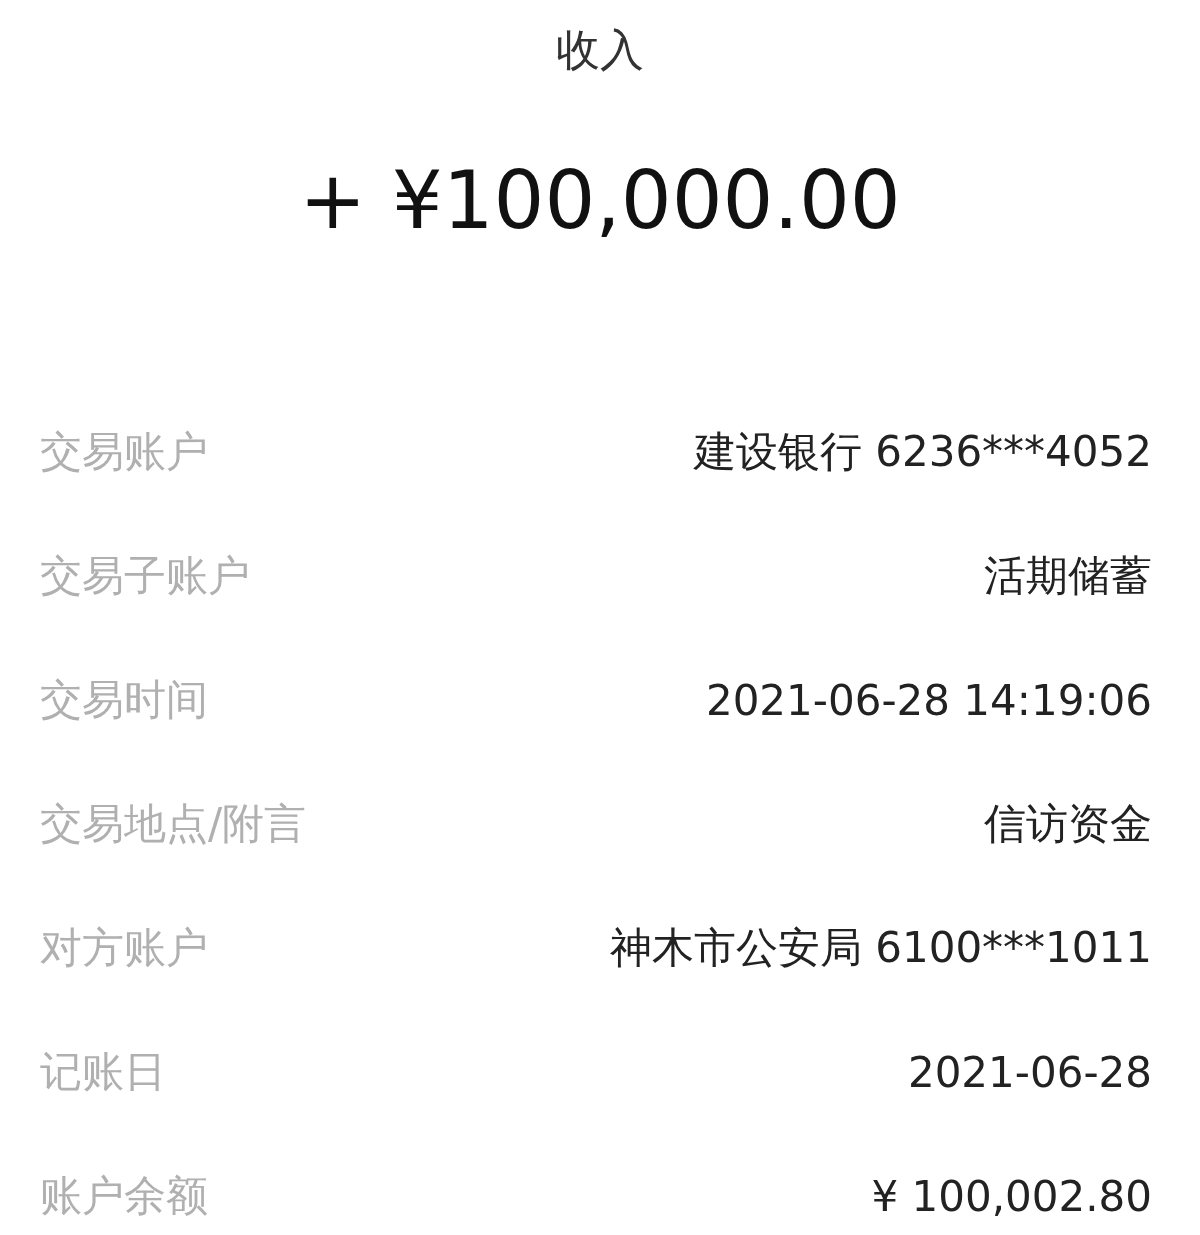  Describe the element at coordinates (1011, 1196) in the screenshot. I see `detail-value: ¥ 100,002.80` at that location.